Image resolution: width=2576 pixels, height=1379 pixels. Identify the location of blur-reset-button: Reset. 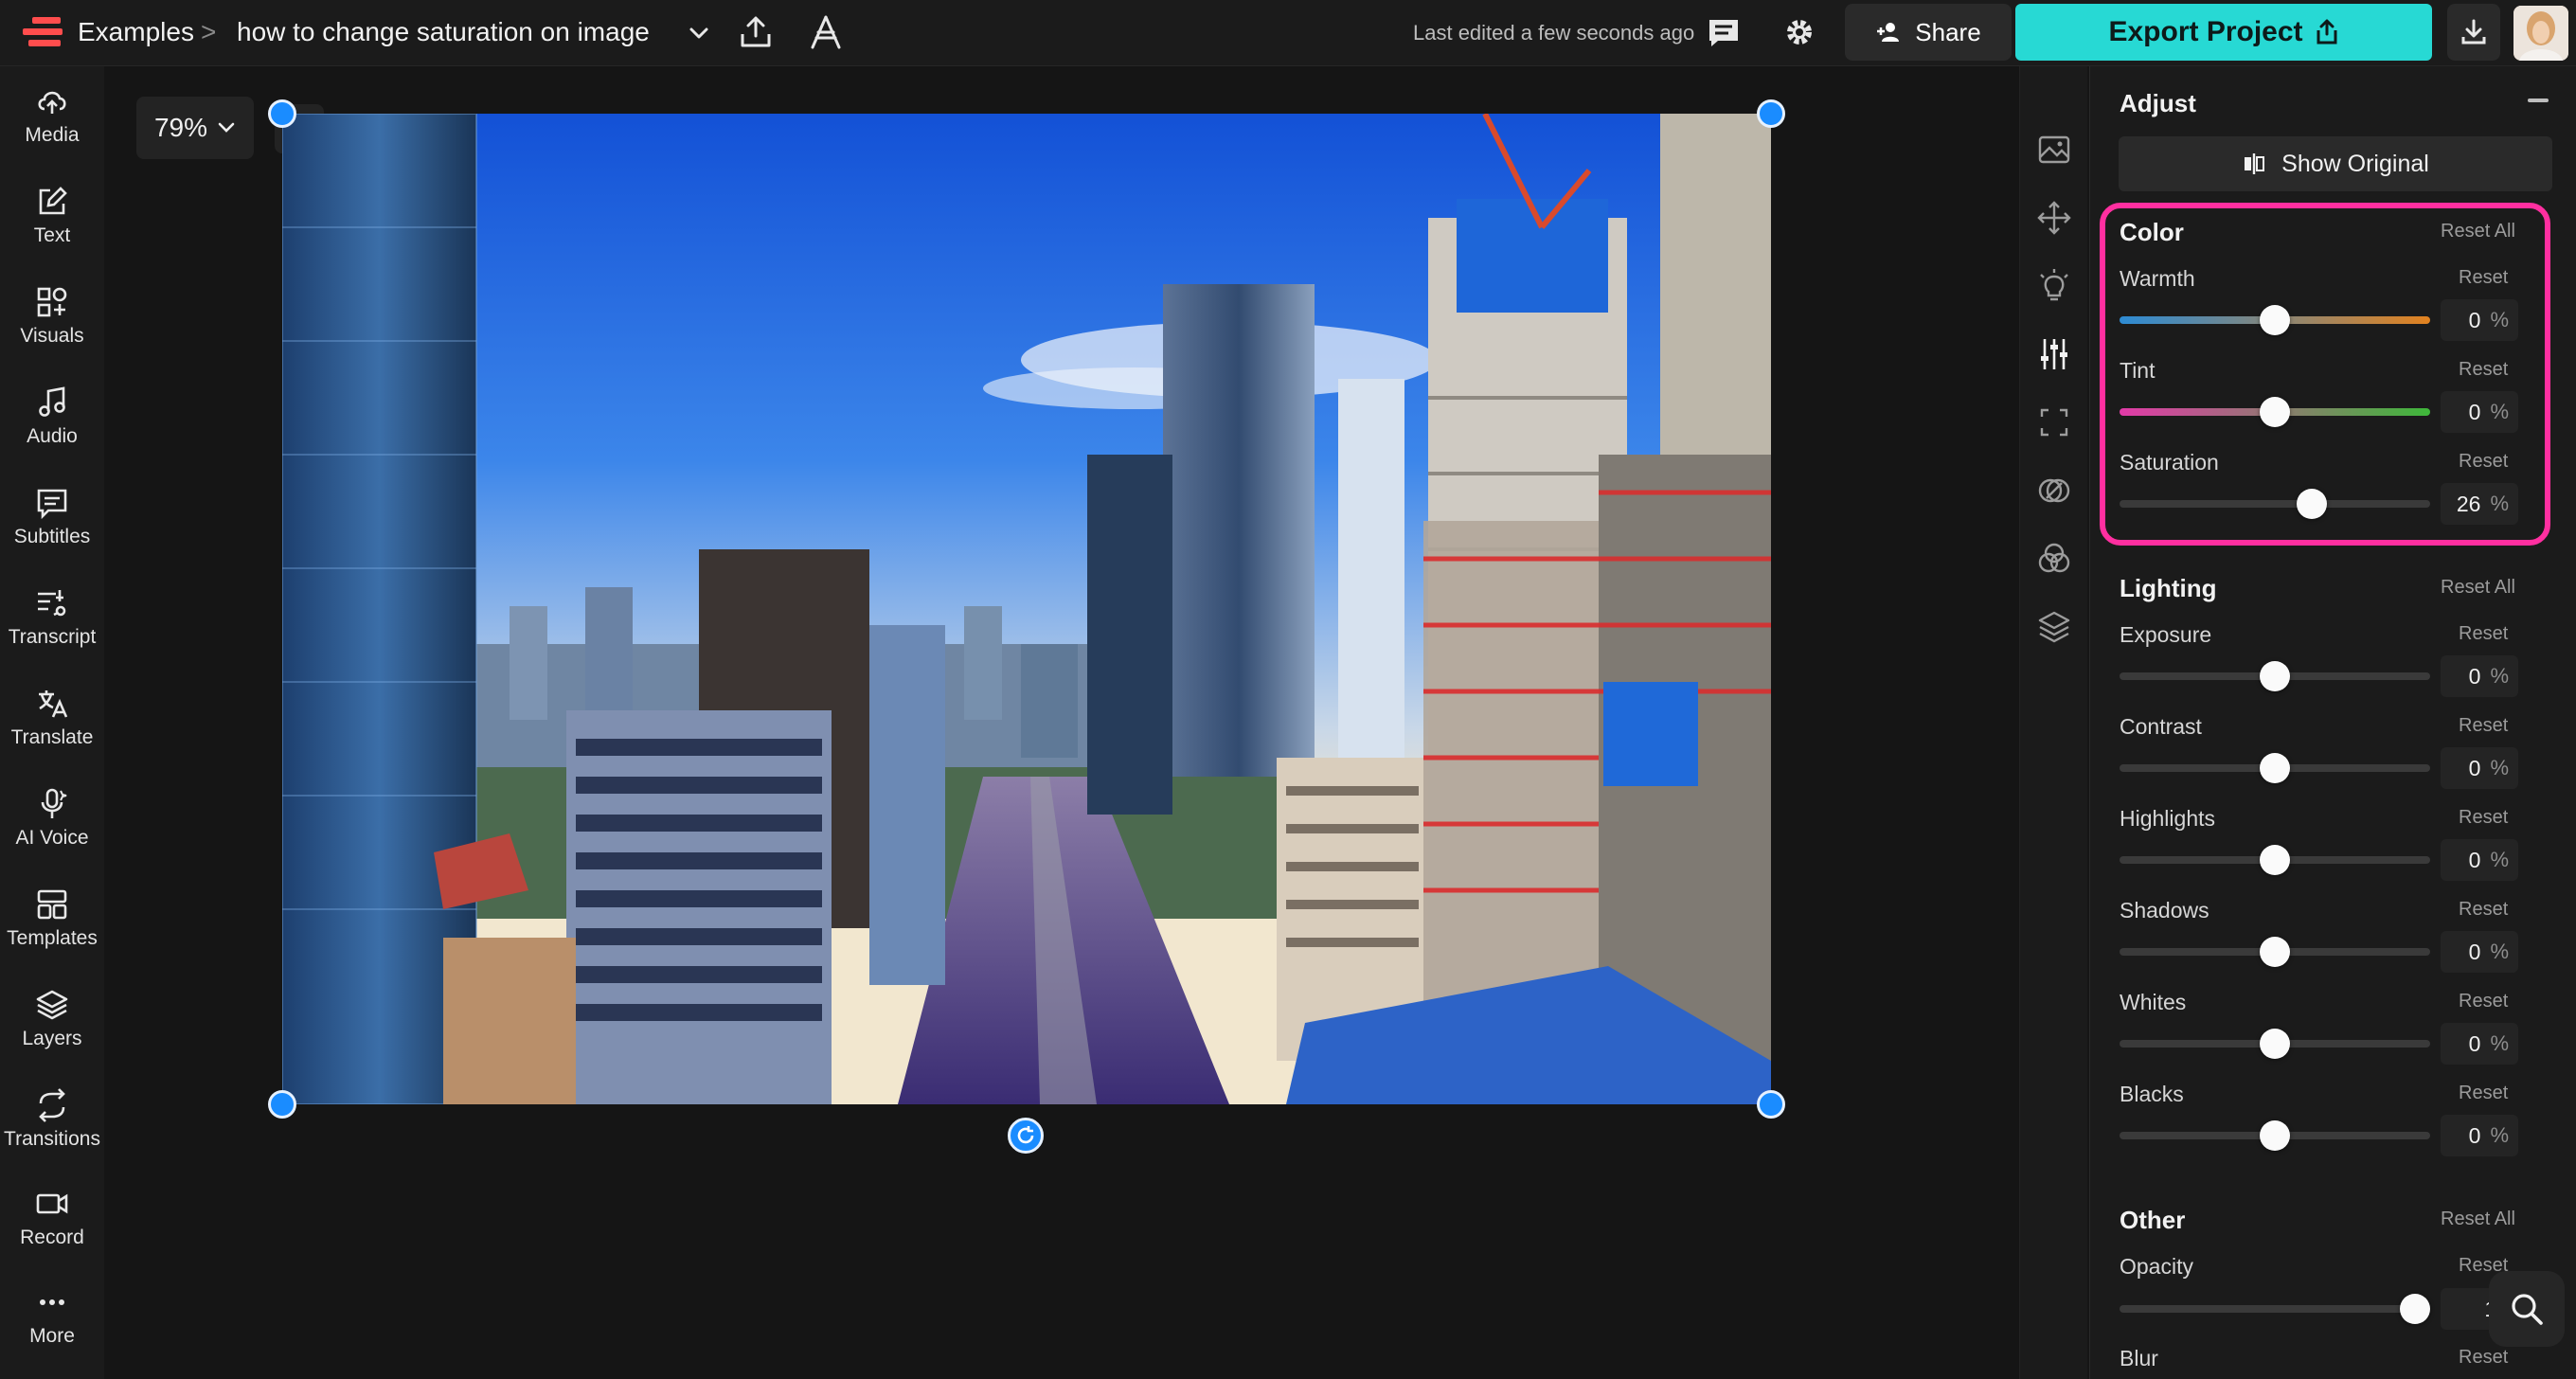
(2483, 1358).